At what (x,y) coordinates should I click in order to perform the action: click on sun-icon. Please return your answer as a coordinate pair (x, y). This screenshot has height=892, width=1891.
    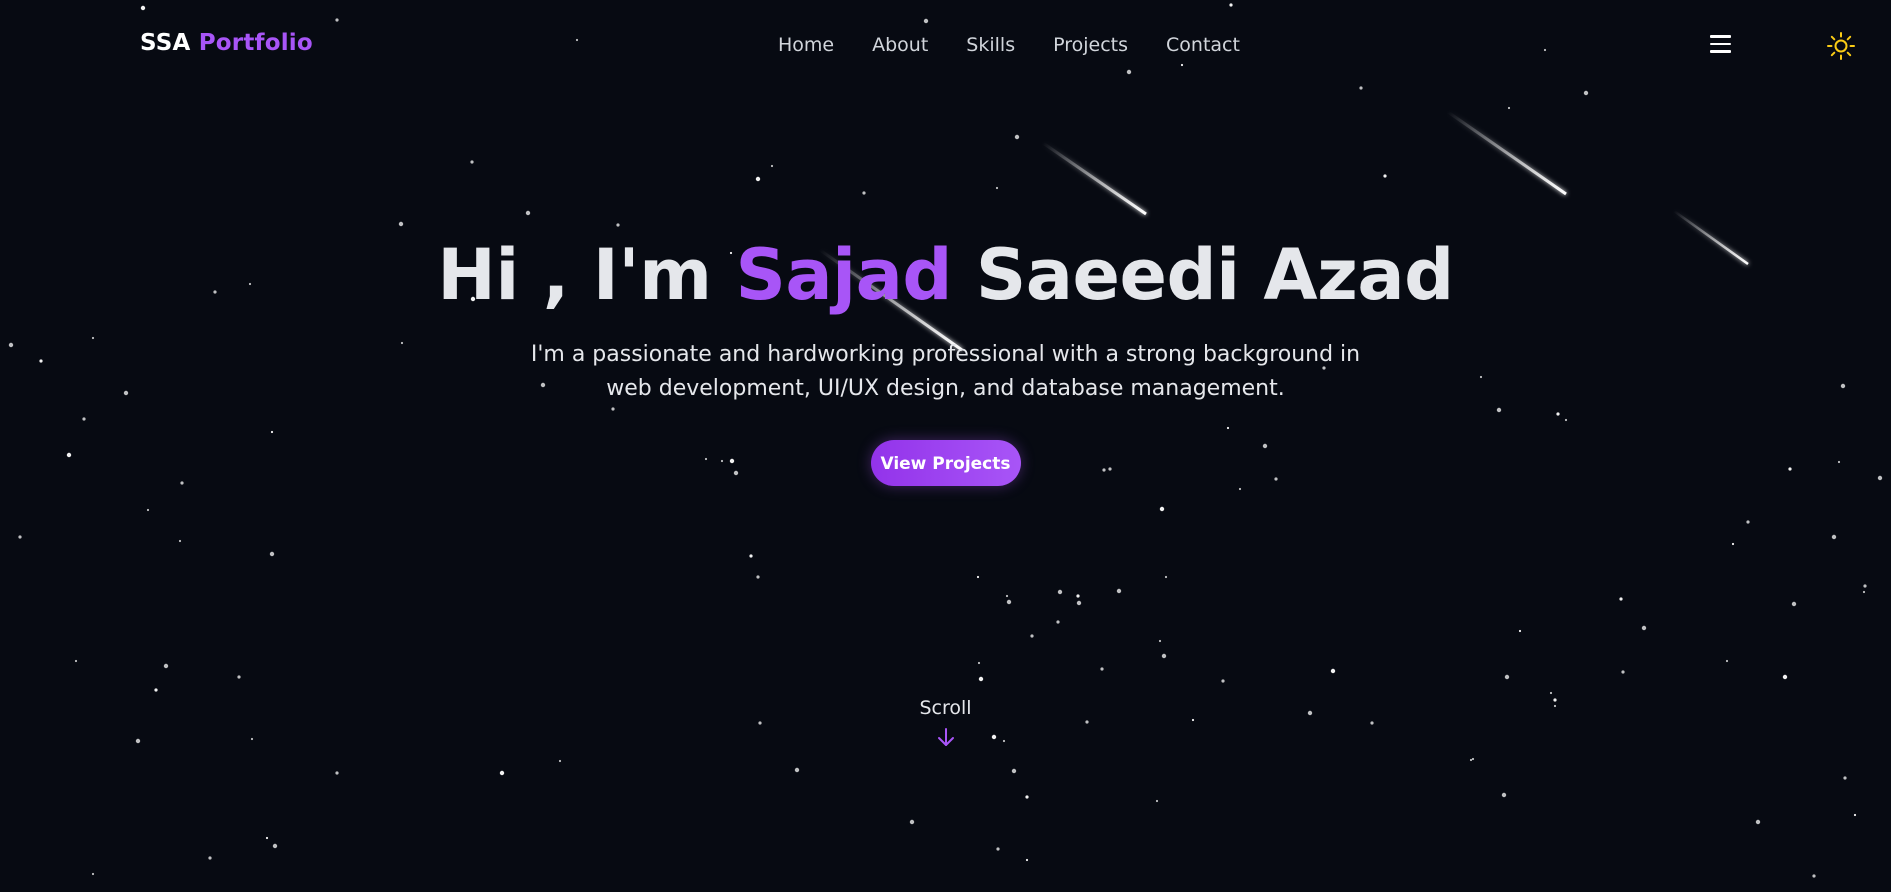
    Looking at the image, I should click on (1841, 46).